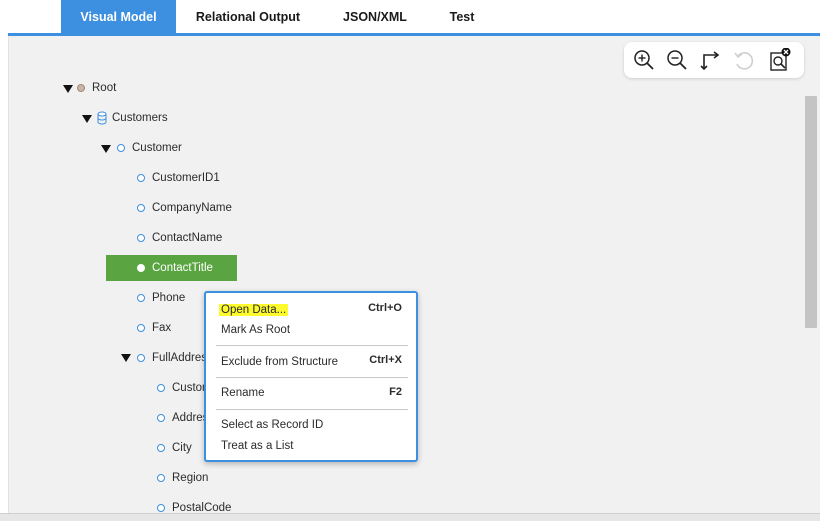  What do you see at coordinates (104, 88) in the screenshot?
I see `tree-node-root: Root` at bounding box center [104, 88].